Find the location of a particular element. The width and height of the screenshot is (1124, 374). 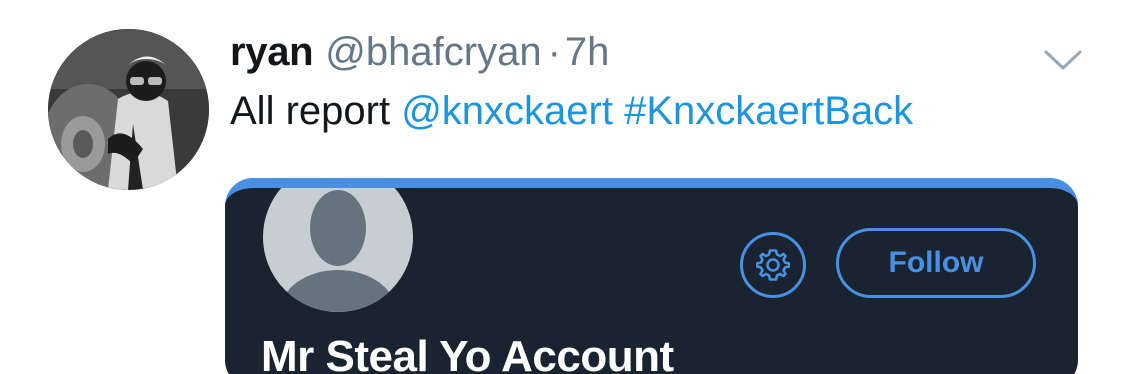

author-avatar is located at coordinates (128, 109).